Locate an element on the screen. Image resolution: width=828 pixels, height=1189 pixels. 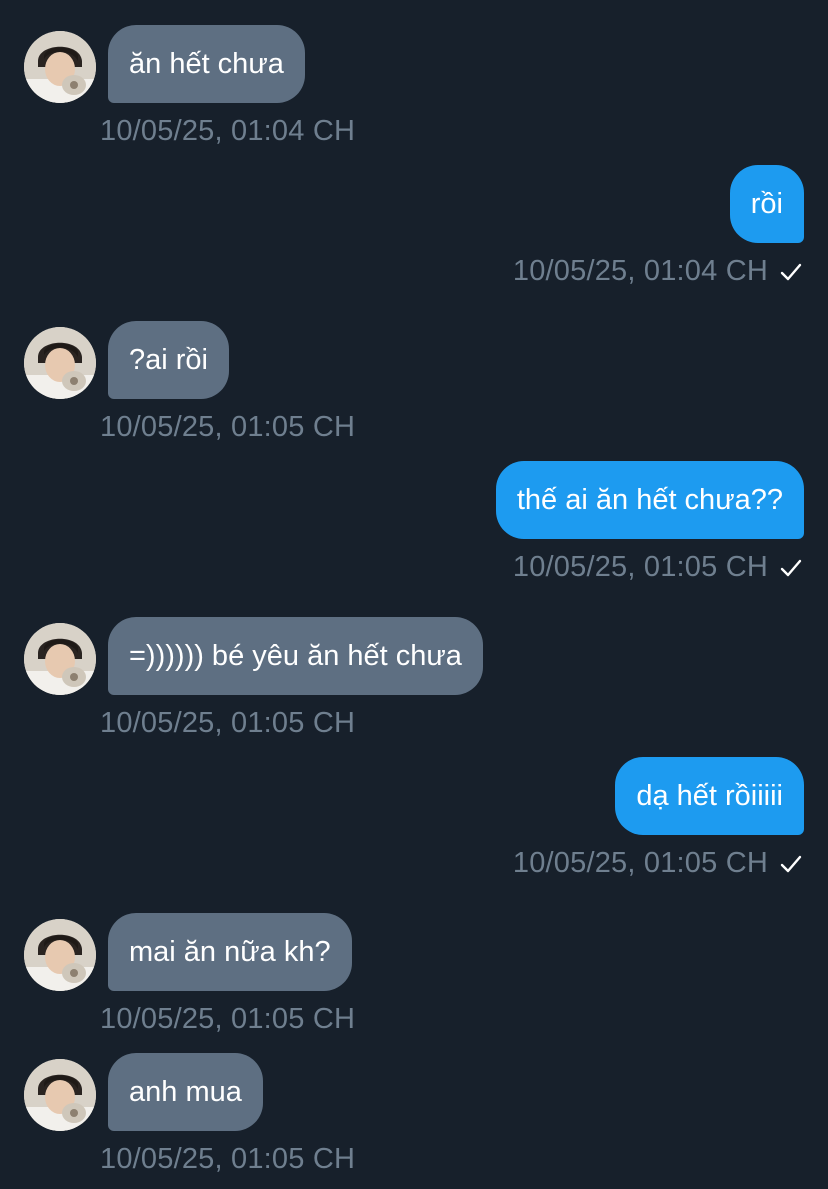
message-bubble: anh mua is located at coordinates (185, 1092).